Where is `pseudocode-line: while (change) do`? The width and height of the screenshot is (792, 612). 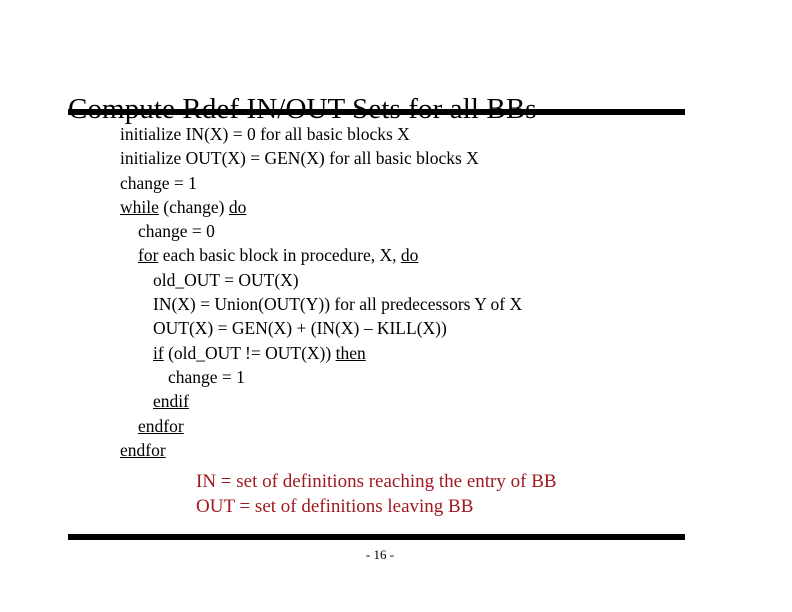
pseudocode-line: while (change) do is located at coordinates (440, 207).